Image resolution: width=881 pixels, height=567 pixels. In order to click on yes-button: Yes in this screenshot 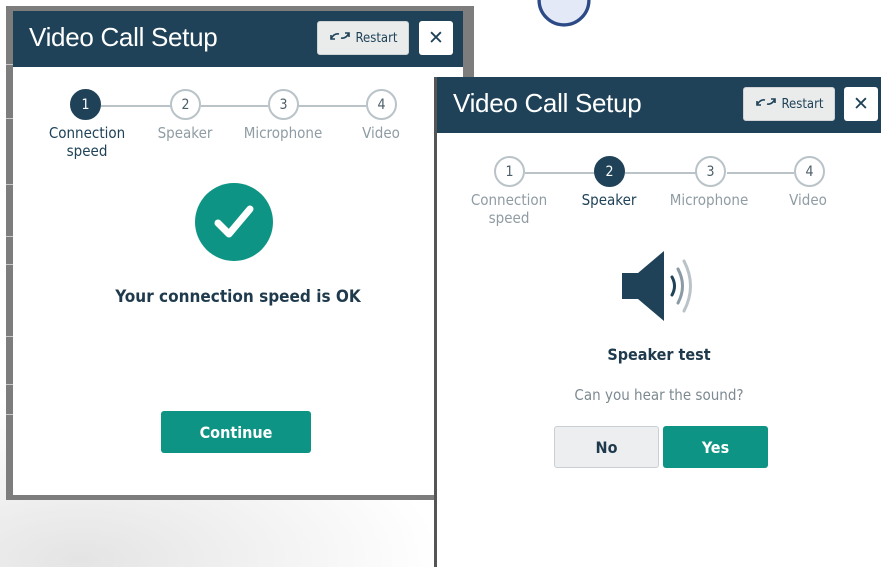, I will do `click(715, 447)`.